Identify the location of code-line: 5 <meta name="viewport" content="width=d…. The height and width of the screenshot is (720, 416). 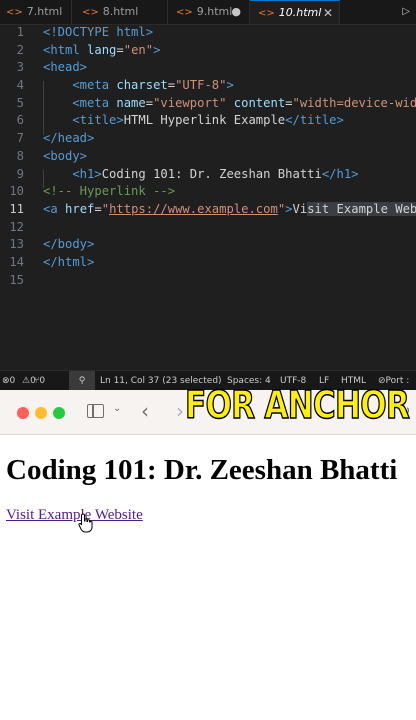
(208, 104).